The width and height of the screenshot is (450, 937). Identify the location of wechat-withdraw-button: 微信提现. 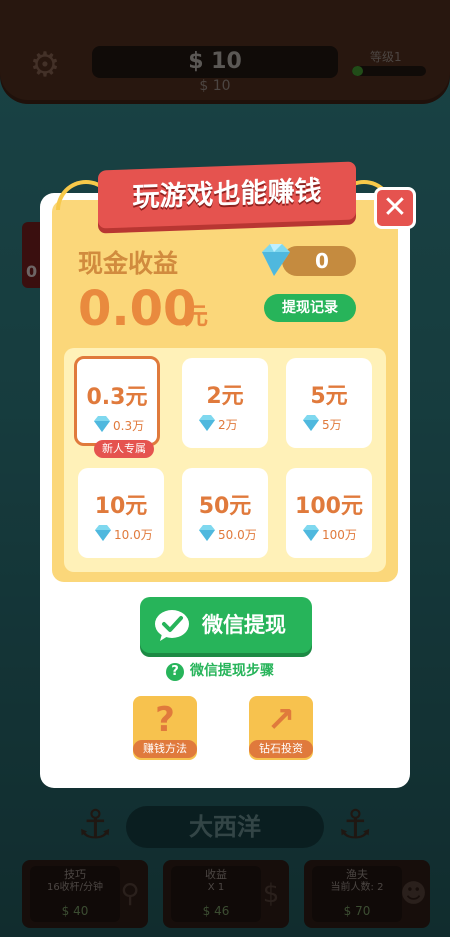
(226, 625).